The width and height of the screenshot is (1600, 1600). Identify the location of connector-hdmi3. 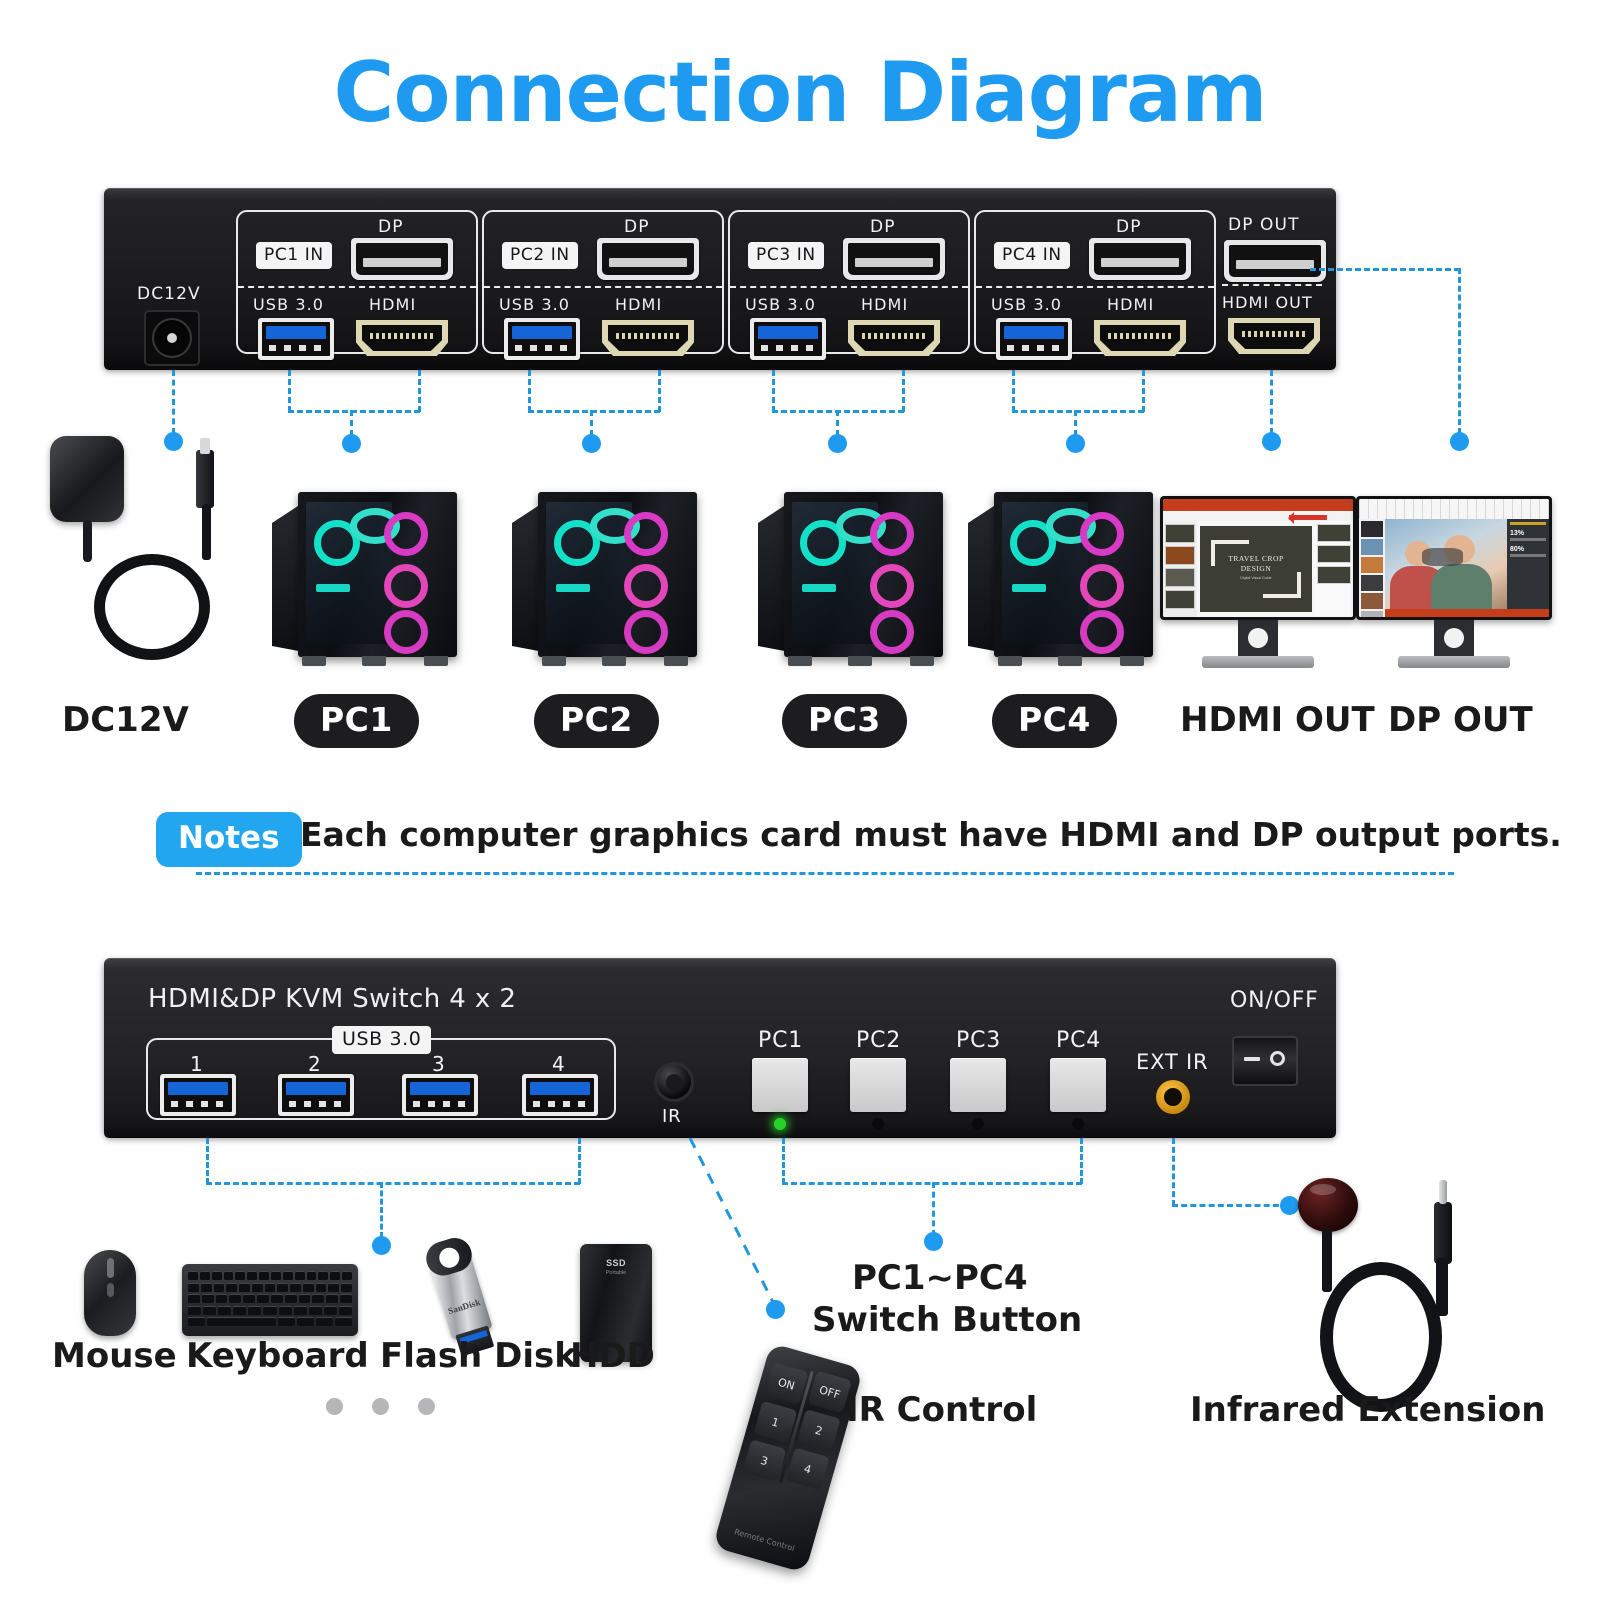
(903, 391).